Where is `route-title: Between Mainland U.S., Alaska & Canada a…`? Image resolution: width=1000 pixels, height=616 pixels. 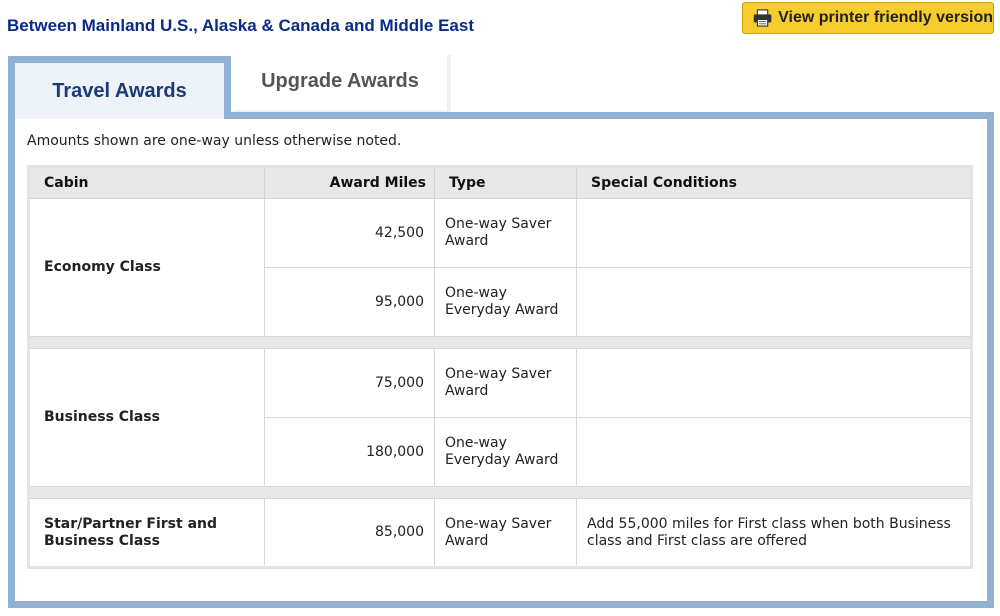 route-title: Between Mainland U.S., Alaska & Canada a… is located at coordinates (240, 25).